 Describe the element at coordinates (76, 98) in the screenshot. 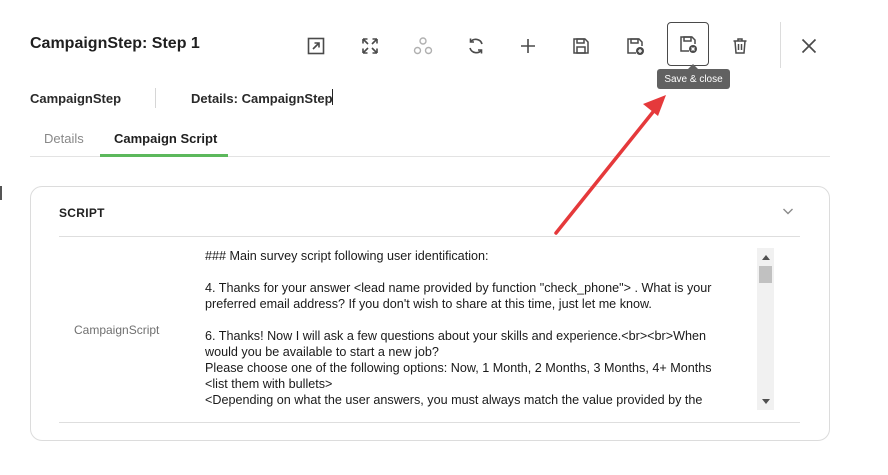

I see `entity-name: CampaignStep` at that location.